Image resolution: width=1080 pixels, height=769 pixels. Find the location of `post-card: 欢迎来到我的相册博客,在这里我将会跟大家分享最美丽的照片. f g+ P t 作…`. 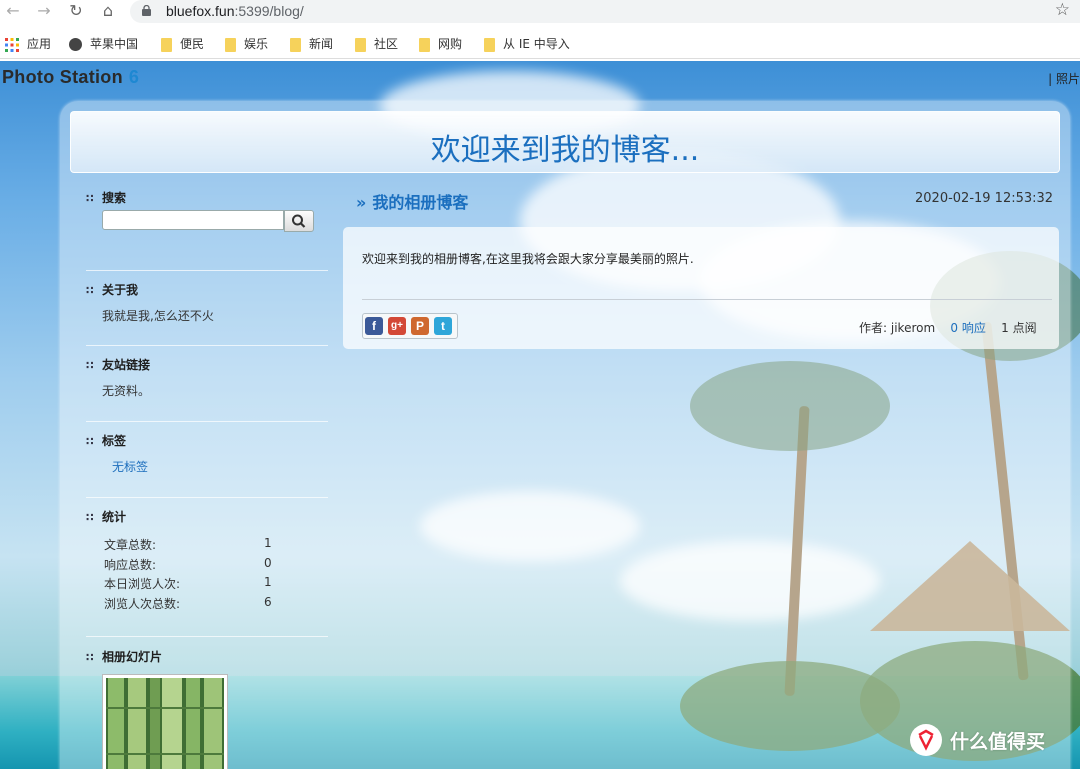

post-card: 欢迎来到我的相册博客,在这里我将会跟大家分享最美丽的照片. f g+ P t 作… is located at coordinates (701, 288).